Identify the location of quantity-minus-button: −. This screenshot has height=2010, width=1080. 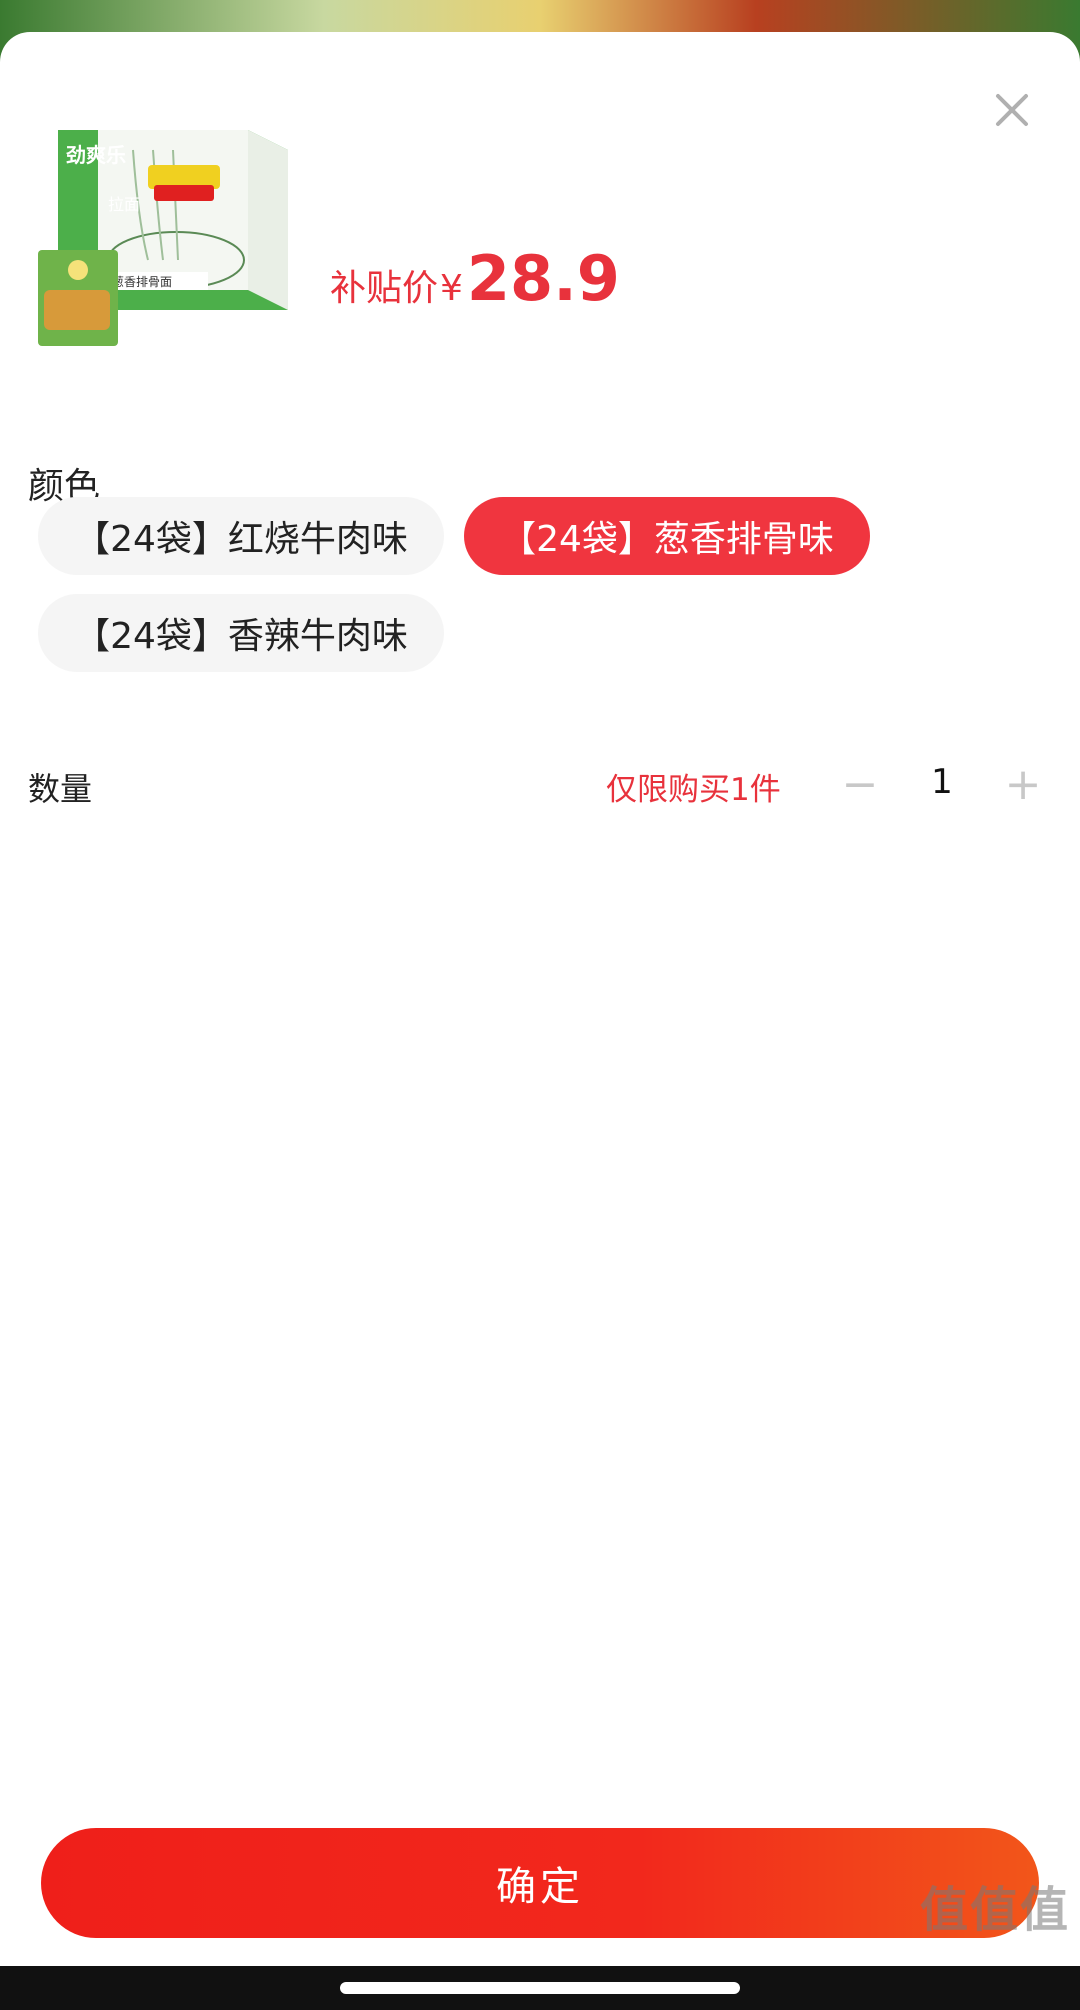
(860, 784).